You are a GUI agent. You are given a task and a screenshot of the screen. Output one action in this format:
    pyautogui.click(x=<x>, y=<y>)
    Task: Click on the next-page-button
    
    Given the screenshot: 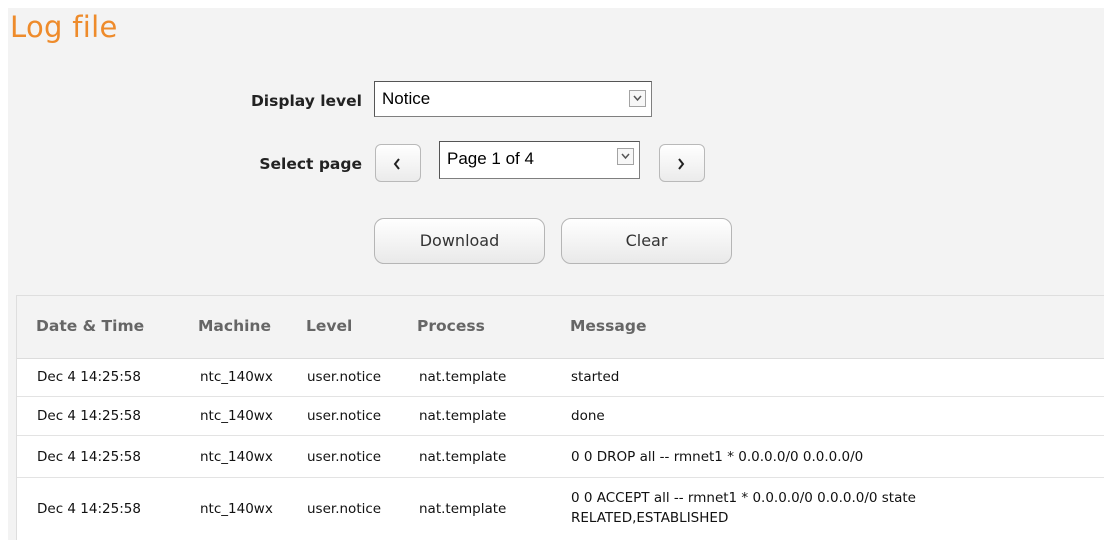 What is the action you would take?
    pyautogui.click(x=682, y=163)
    